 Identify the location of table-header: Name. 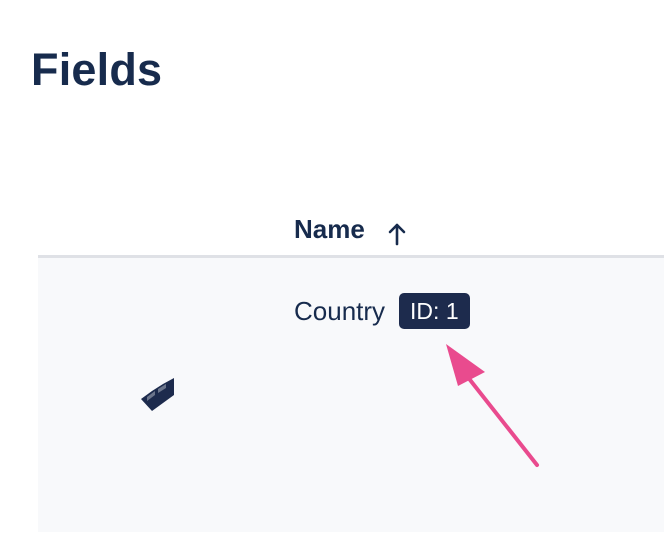
(351, 227).